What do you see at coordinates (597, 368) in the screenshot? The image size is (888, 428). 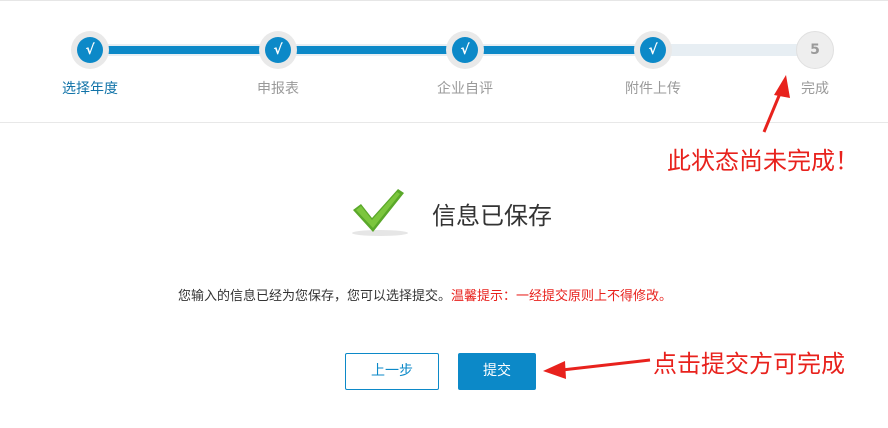 I see `arrow-to-submit` at bounding box center [597, 368].